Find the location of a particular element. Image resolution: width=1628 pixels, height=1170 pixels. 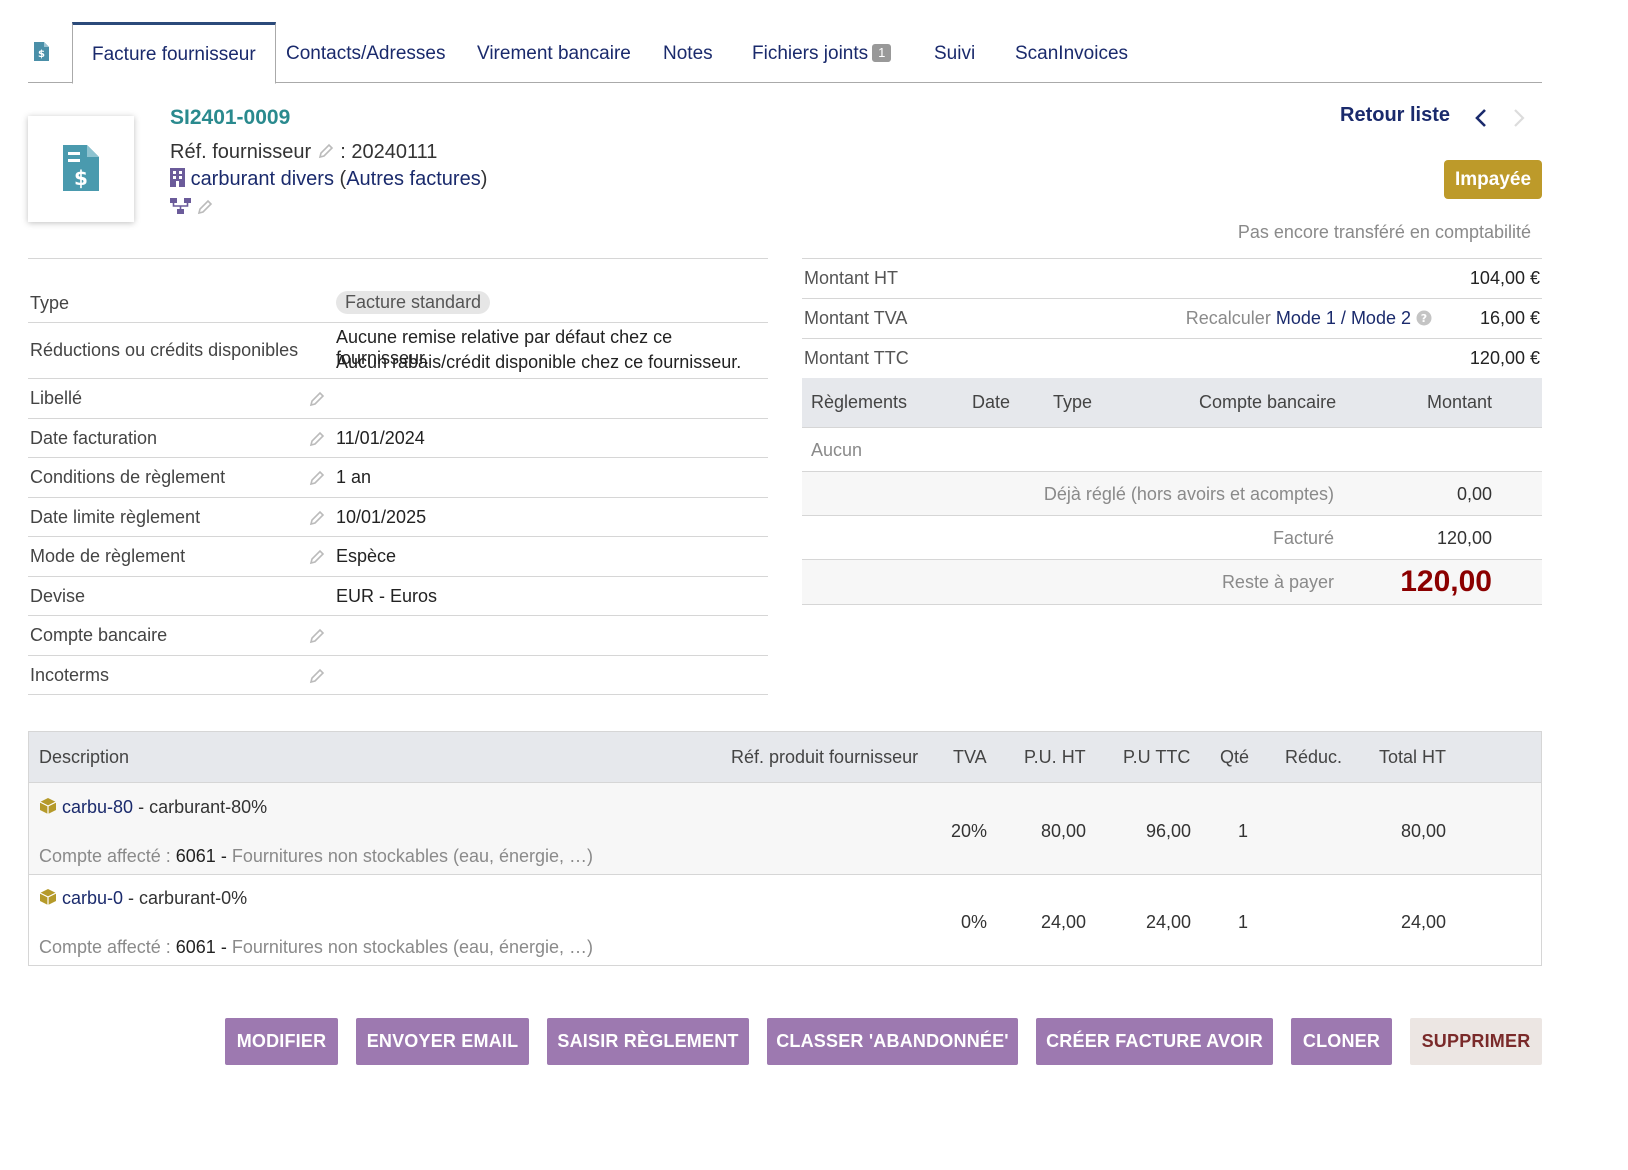

supplier-link: carburant divers is located at coordinates (262, 179).